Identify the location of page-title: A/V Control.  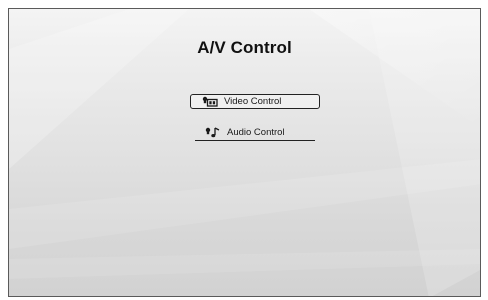
(244, 47).